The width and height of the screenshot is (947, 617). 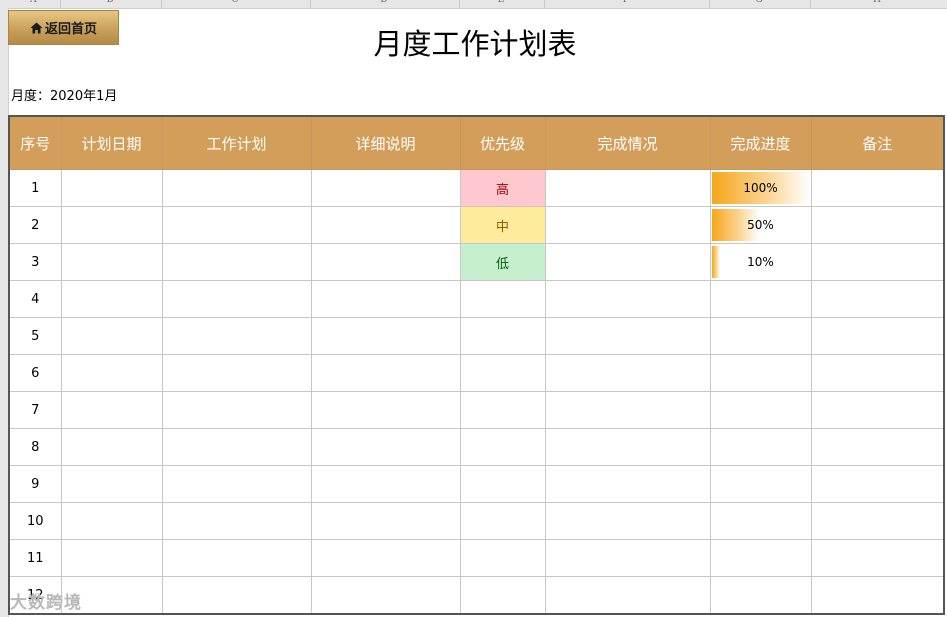 I want to click on cell-progress: 10%, so click(x=760, y=262).